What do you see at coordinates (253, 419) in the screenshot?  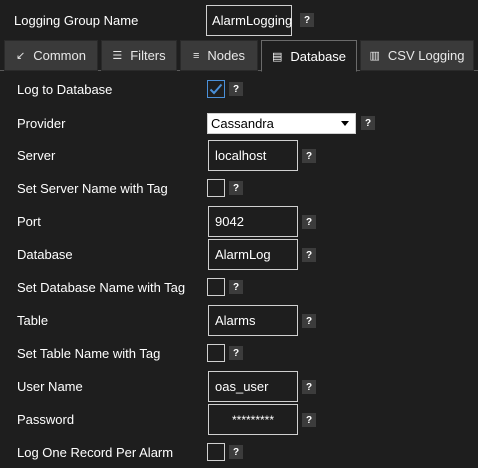 I see `password-input: *********` at bounding box center [253, 419].